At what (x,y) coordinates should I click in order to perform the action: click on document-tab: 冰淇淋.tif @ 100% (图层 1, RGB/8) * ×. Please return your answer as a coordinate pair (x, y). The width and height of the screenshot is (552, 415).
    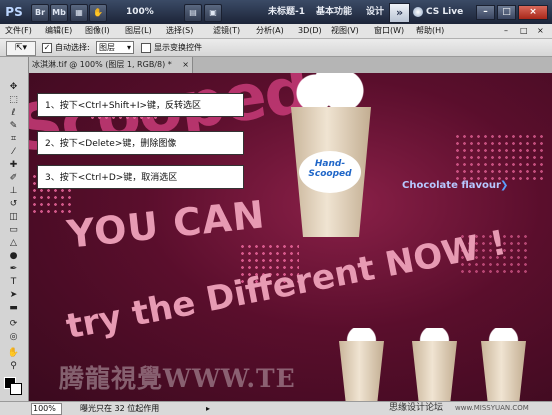
    Looking at the image, I should click on (111, 65).